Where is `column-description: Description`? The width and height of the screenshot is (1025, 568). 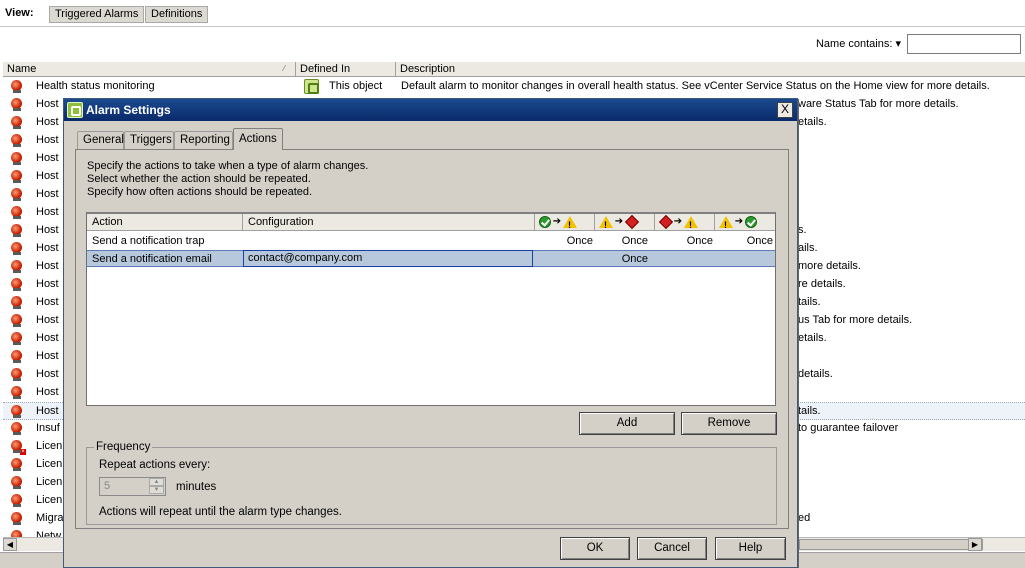
column-description: Description is located at coordinates (710, 69).